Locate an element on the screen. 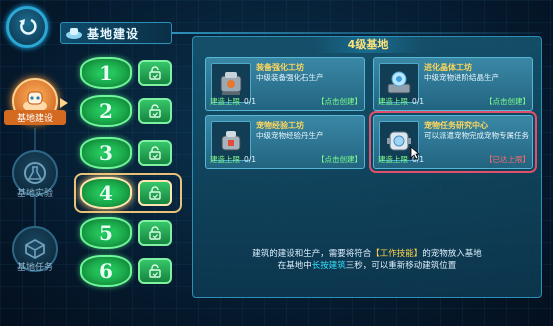  base-icon is located at coordinates (74, 33).